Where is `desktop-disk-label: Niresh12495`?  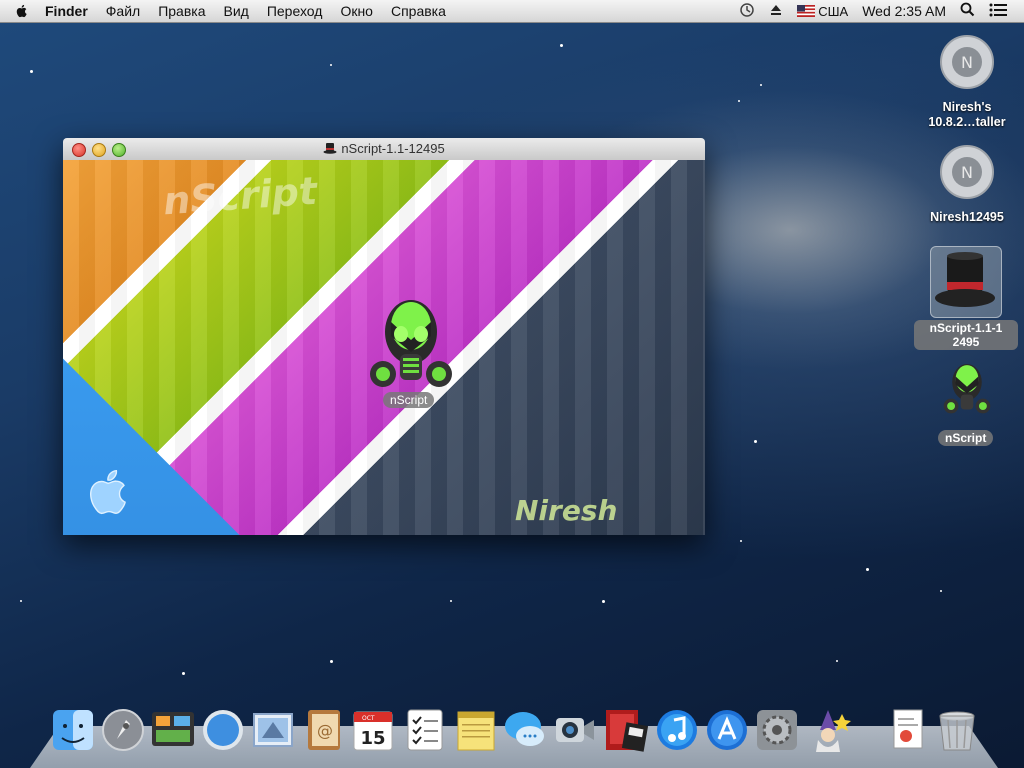 desktop-disk-label: Niresh12495 is located at coordinates (967, 217).